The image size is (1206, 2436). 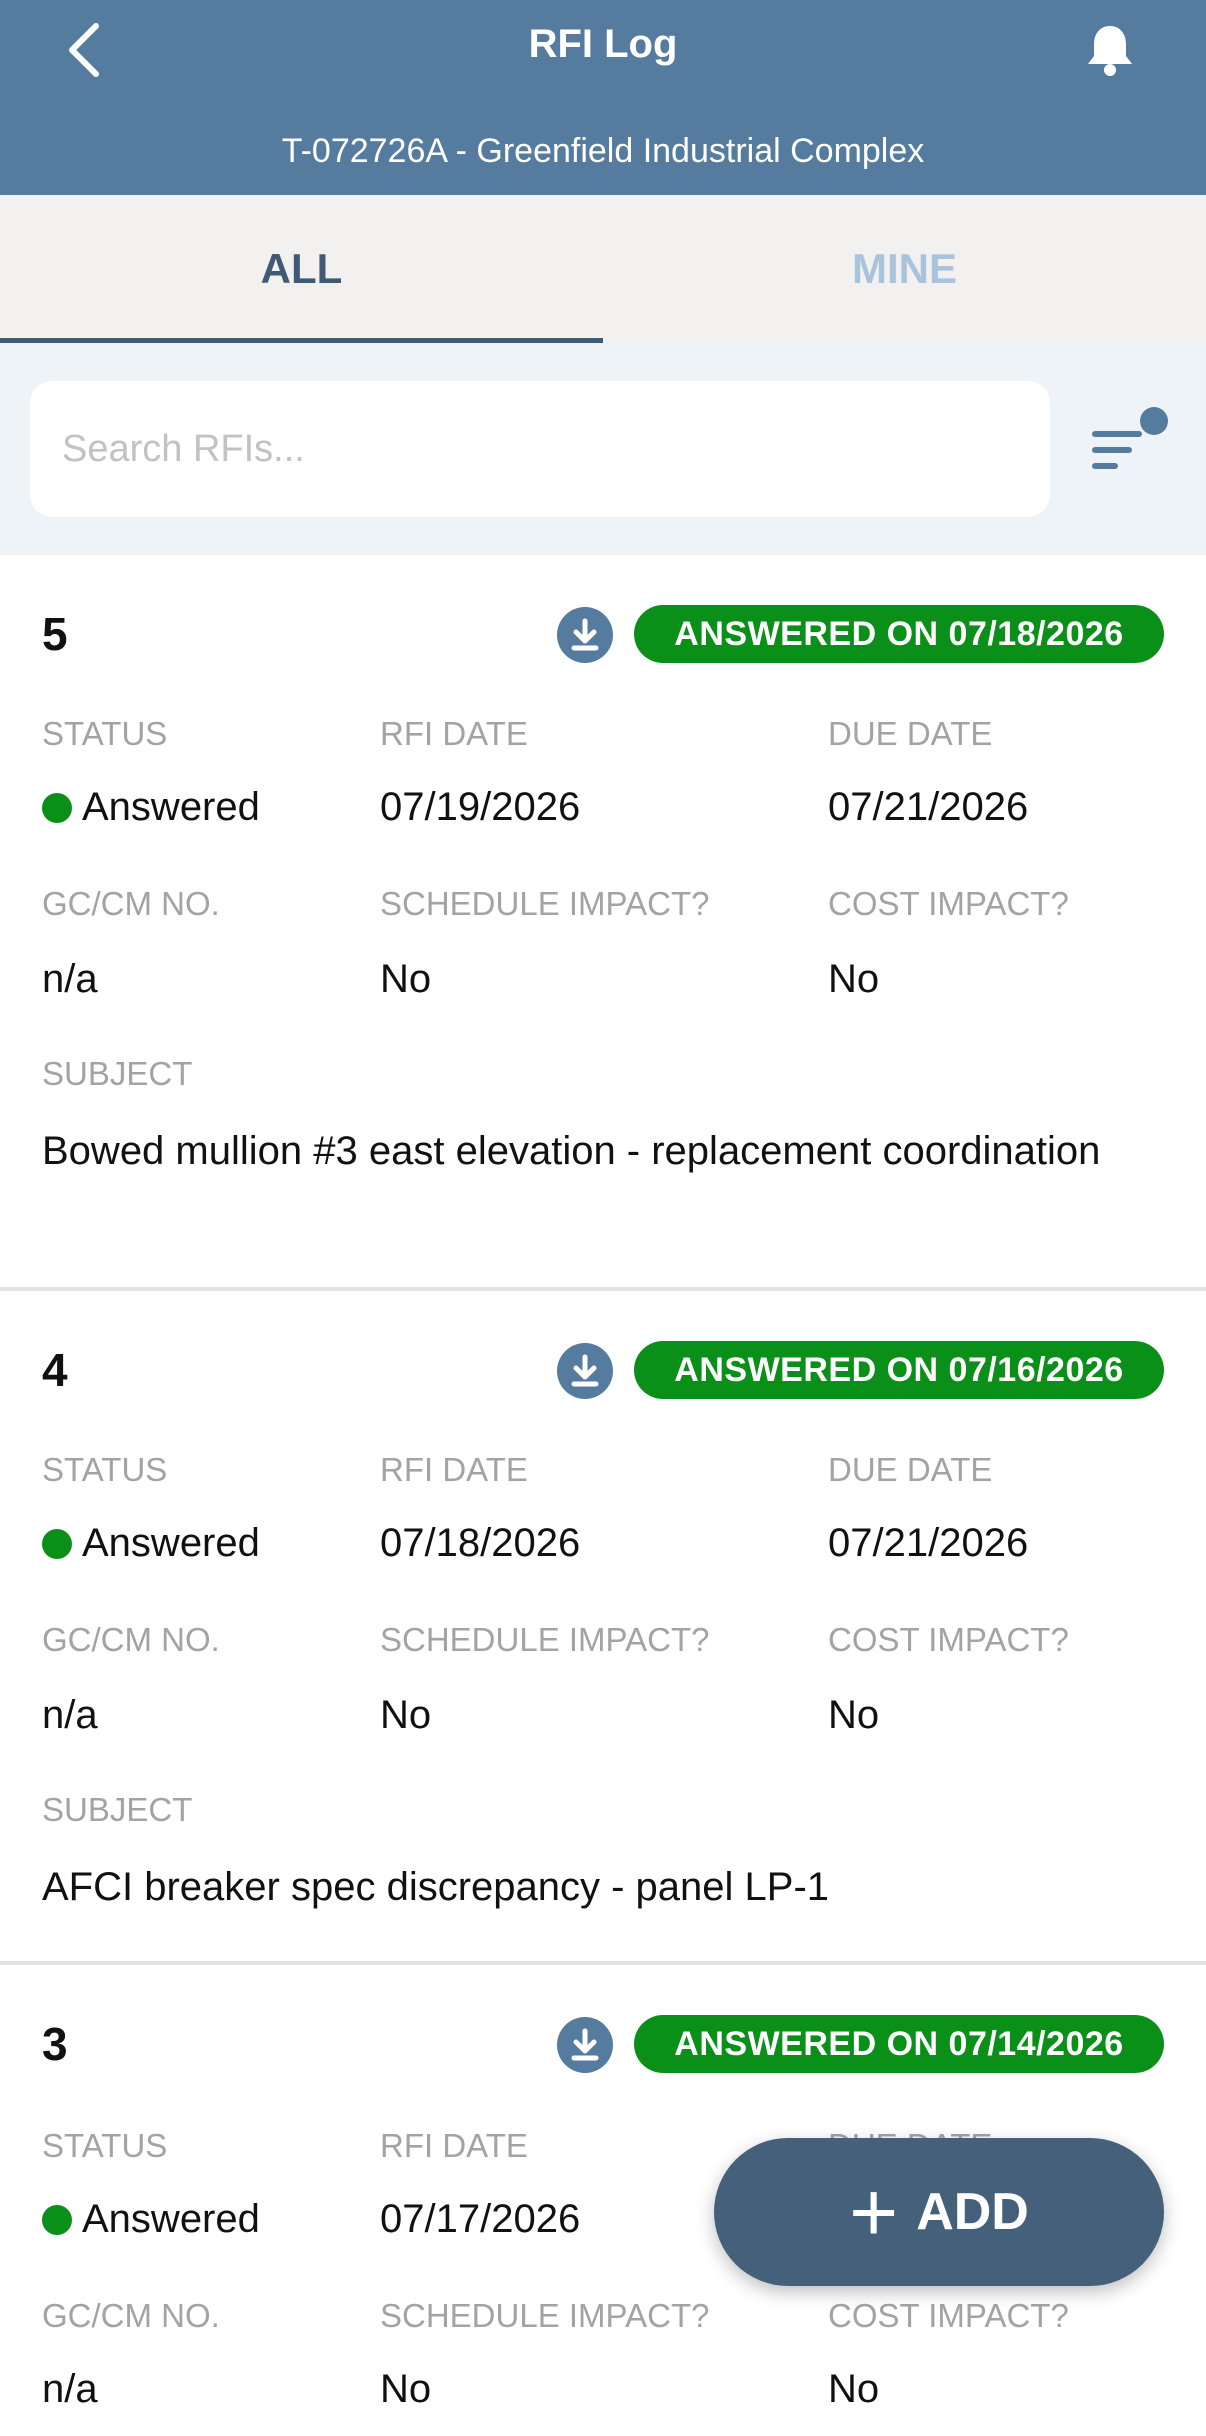 I want to click on status-badge: ANSWERED ON 07/14/2026, so click(x=899, y=2044).